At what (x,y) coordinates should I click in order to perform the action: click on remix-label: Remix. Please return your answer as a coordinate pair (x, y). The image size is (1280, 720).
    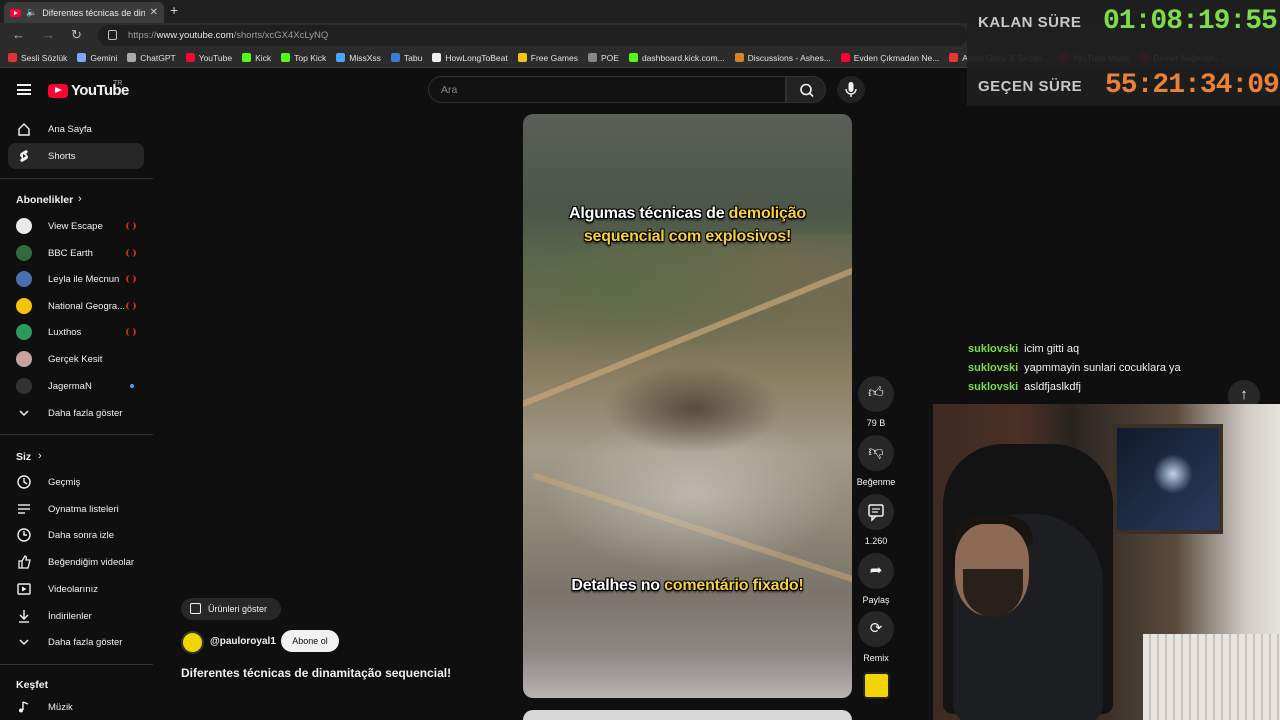
    Looking at the image, I should click on (876, 658).